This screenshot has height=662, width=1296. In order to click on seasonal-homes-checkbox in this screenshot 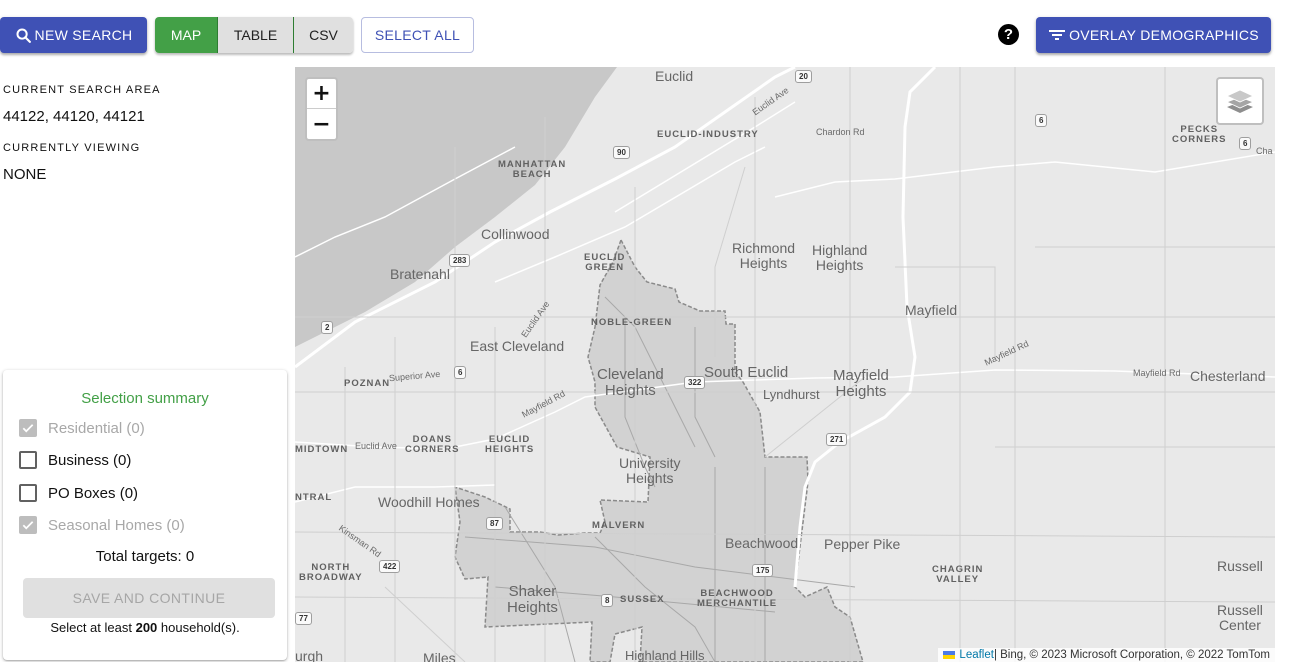, I will do `click(28, 525)`.